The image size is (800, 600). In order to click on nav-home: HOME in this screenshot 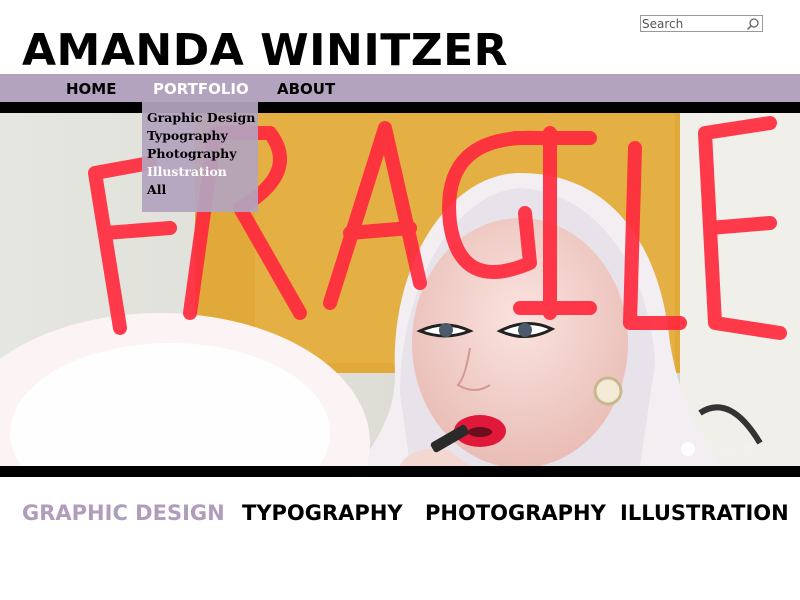, I will do `click(91, 88)`.